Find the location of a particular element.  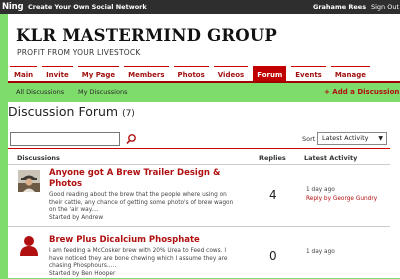

discussion-count: (7) is located at coordinates (128, 114).